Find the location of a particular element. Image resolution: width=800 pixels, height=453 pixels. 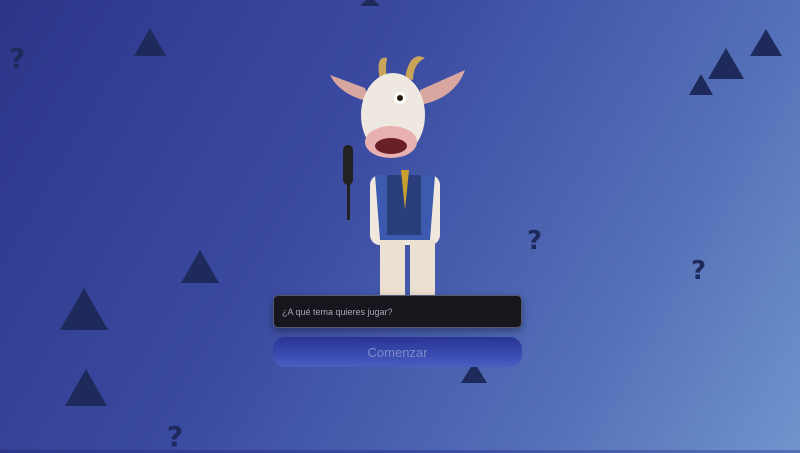

start-button: Comenzar is located at coordinates (397, 352).